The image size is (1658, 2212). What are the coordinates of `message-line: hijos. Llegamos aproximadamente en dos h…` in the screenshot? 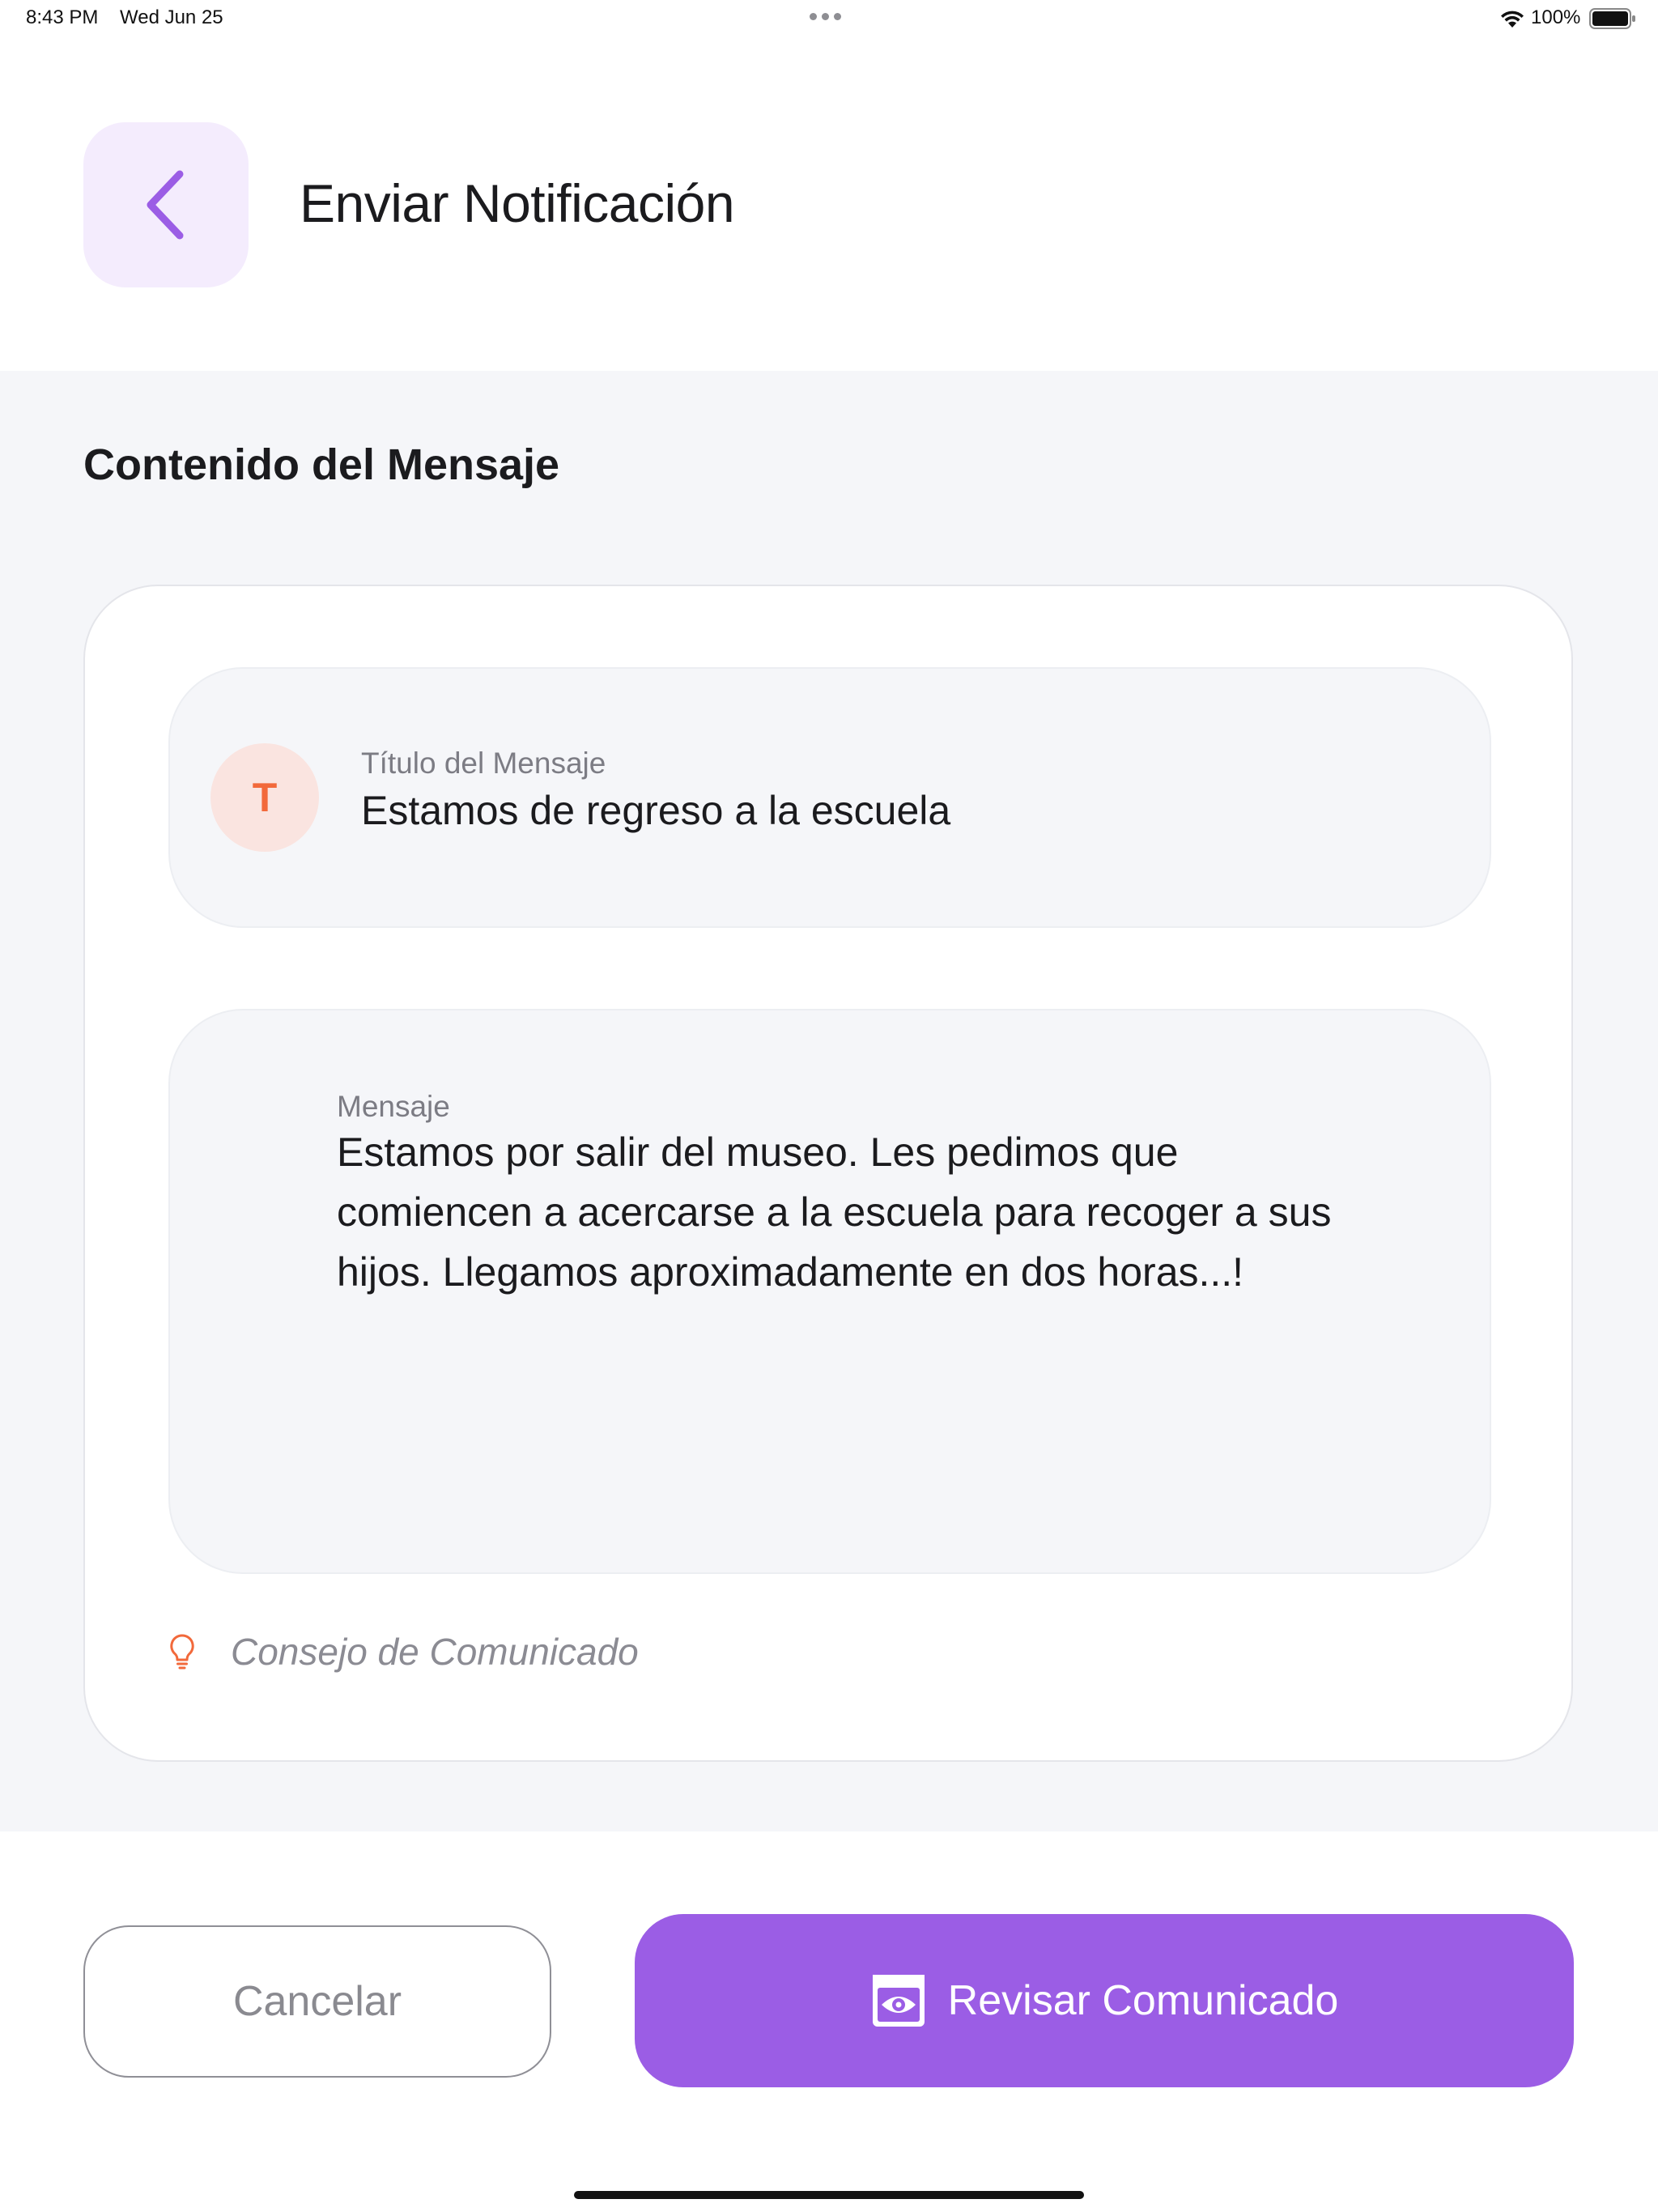 It's located at (790, 1272).